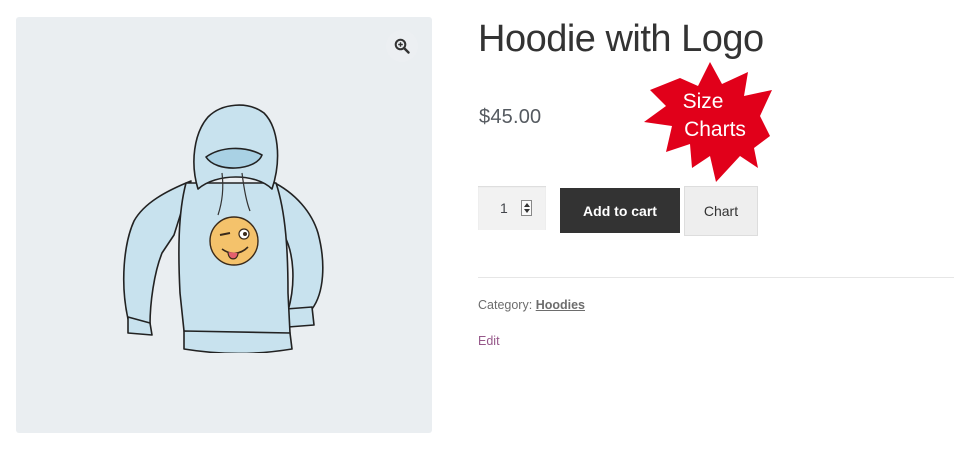 Image resolution: width=954 pixels, height=460 pixels. I want to click on badge-line-1: Size, so click(703, 101).